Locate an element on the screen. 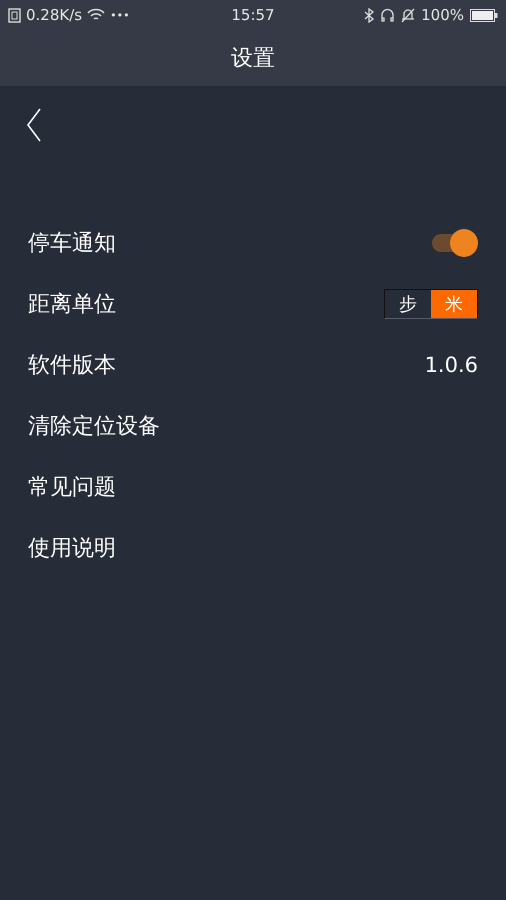 This screenshot has height=900, width=506. setting-label: 软件版本 is located at coordinates (72, 365).